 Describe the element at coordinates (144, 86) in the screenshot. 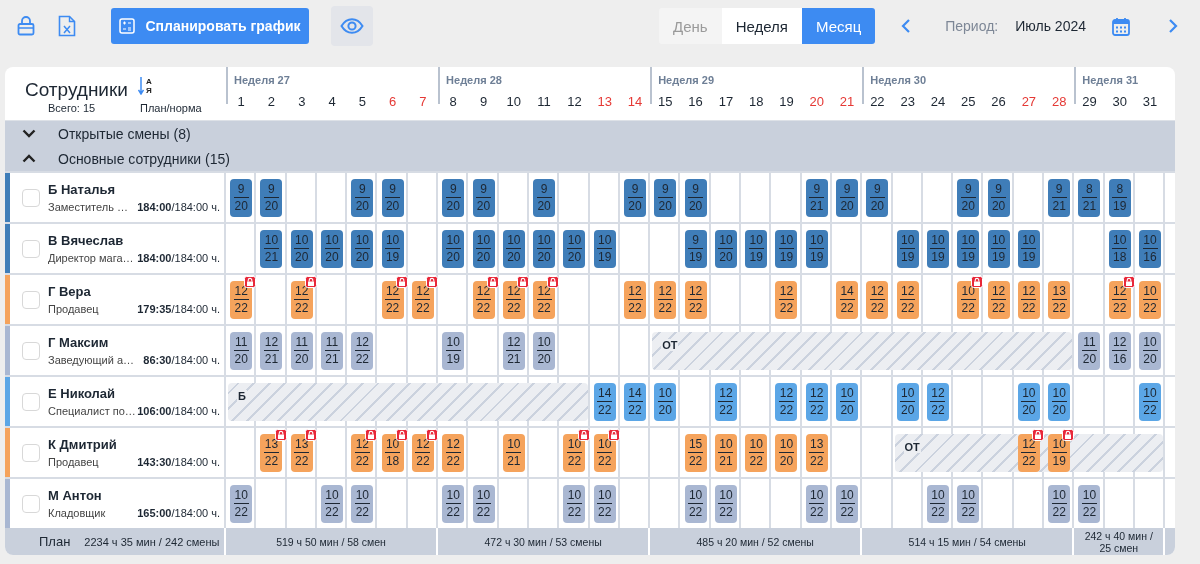

I see `sort-button: А Я` at that location.